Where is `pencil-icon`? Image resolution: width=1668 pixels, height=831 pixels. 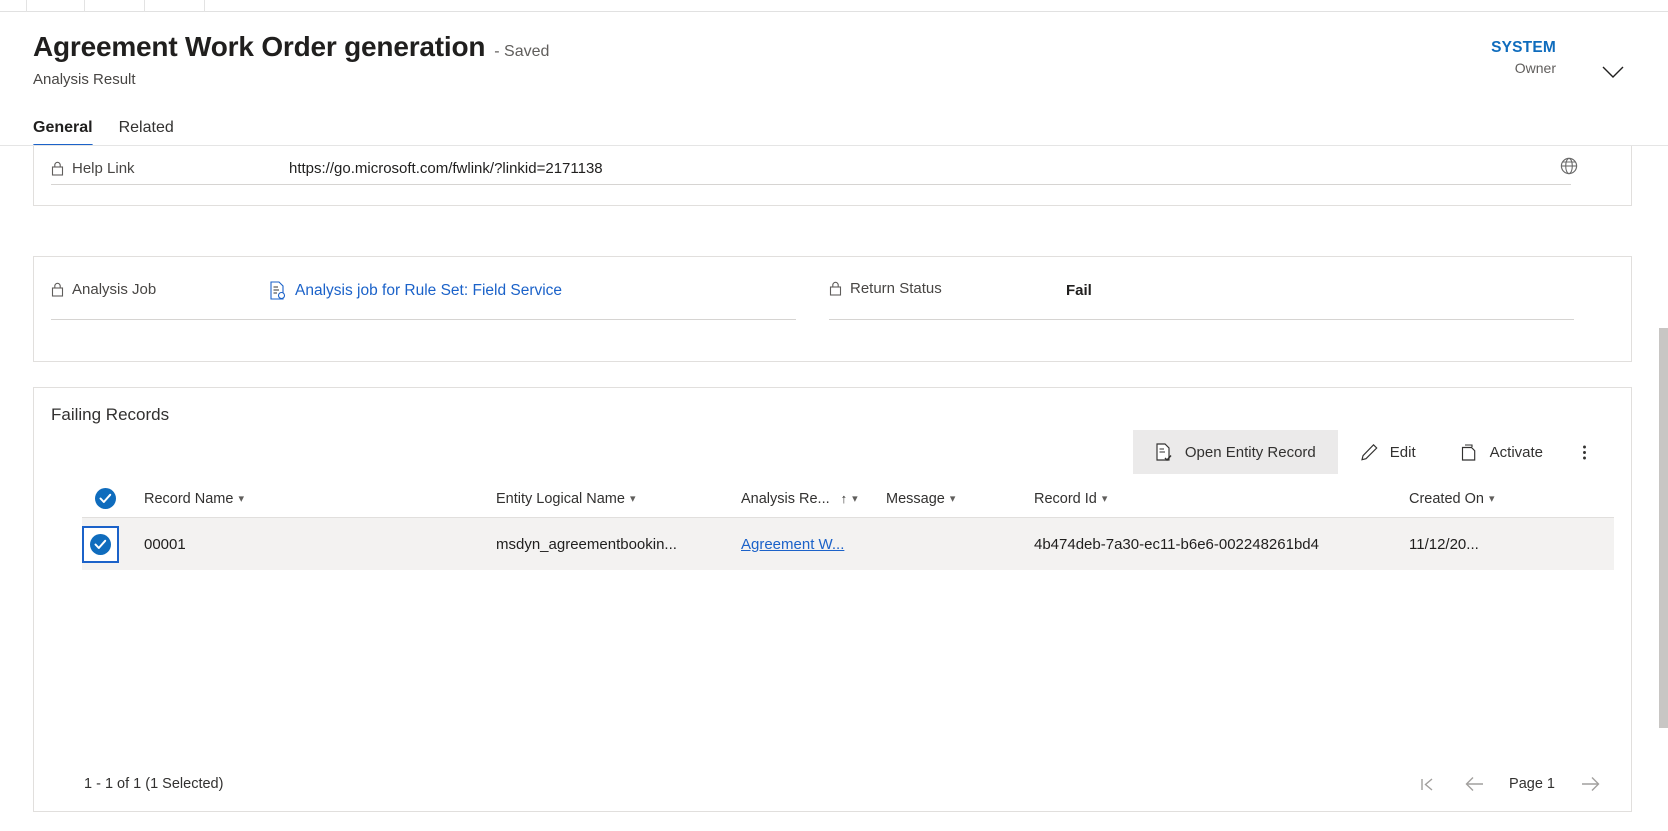
pencil-icon is located at coordinates (1369, 452).